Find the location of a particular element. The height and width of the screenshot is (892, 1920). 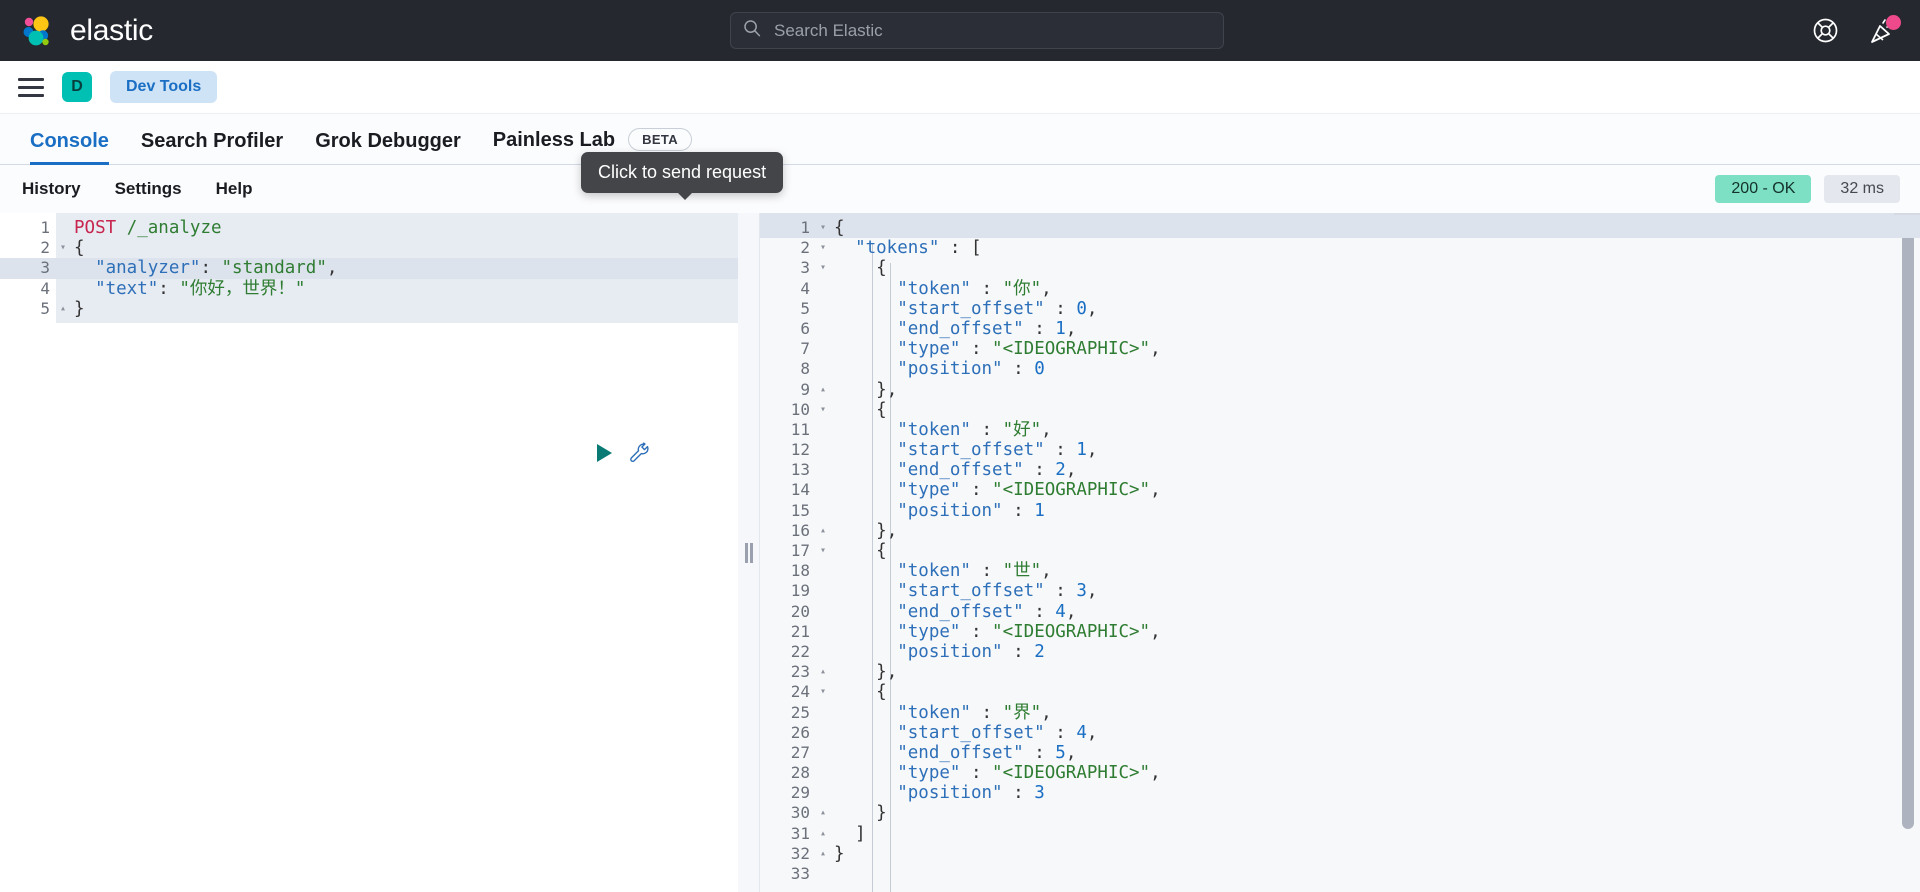

elastic-logo-icon is located at coordinates (37, 31).